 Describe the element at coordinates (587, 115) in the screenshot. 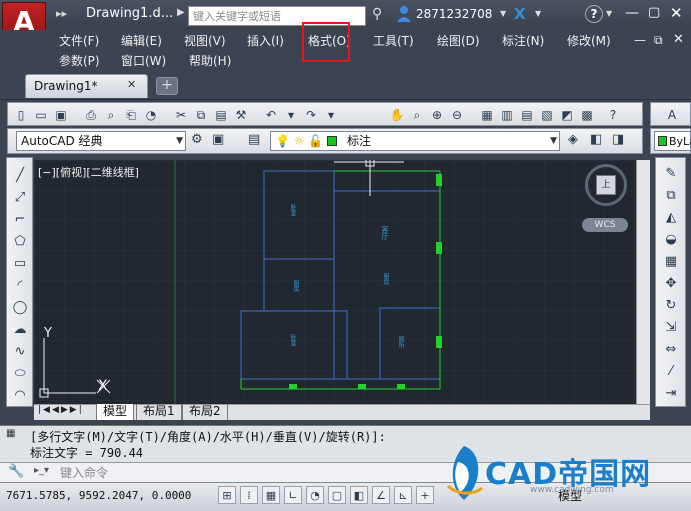

I see `quickcalc-icon: ▩` at that location.